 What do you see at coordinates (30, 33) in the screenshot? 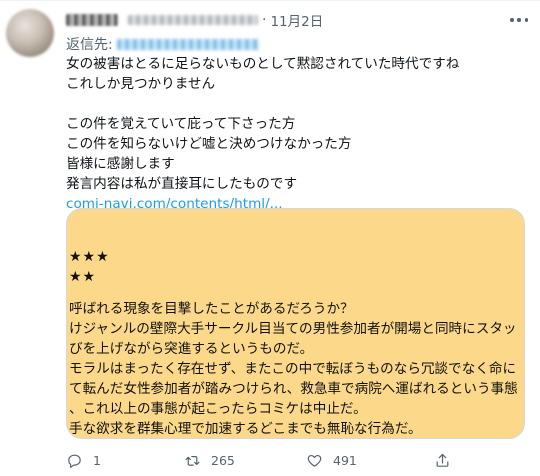
I see `avatar` at bounding box center [30, 33].